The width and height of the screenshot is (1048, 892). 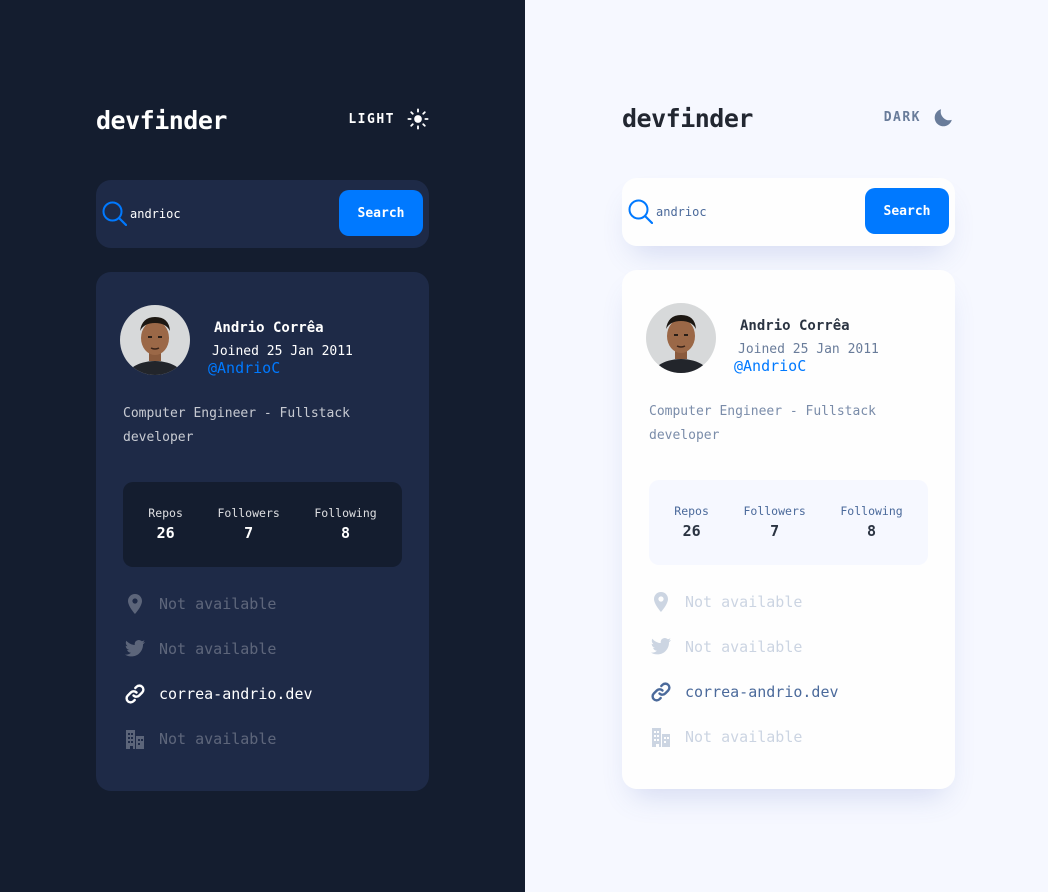 I want to click on moon-icon, so click(x=943, y=118).